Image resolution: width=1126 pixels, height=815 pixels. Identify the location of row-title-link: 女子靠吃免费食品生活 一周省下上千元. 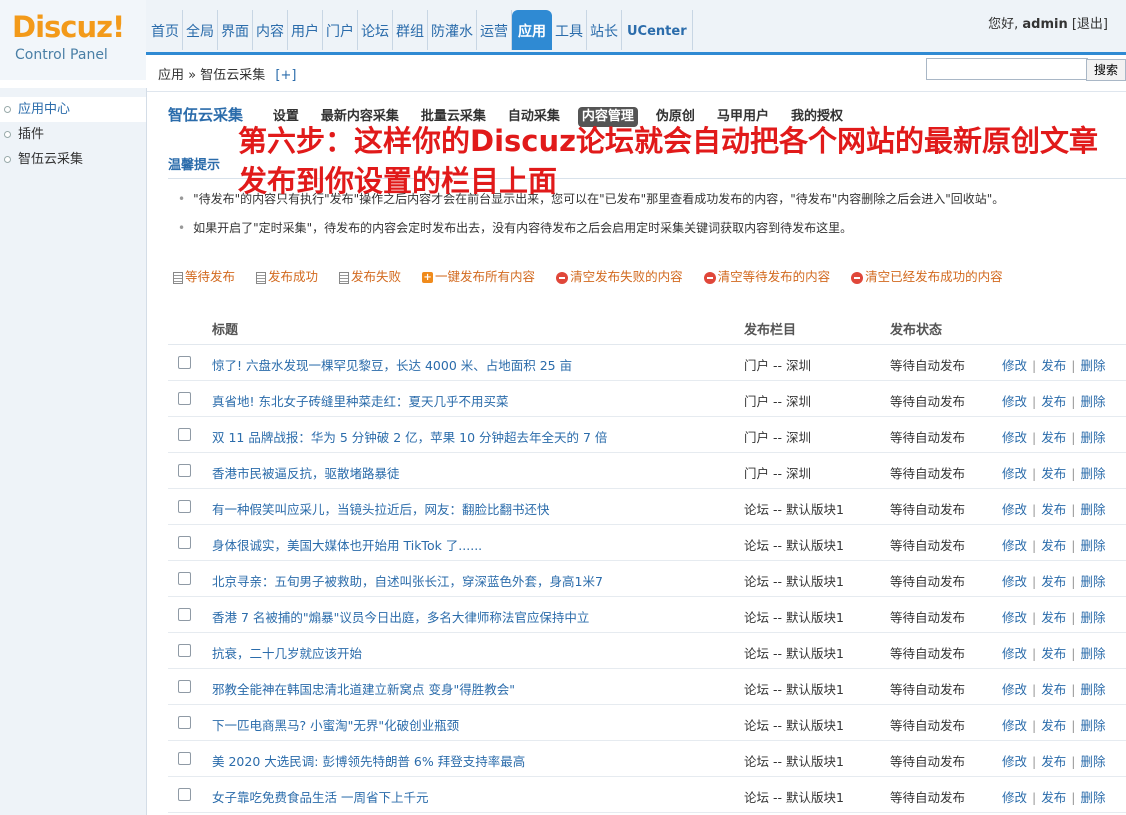
(320, 796).